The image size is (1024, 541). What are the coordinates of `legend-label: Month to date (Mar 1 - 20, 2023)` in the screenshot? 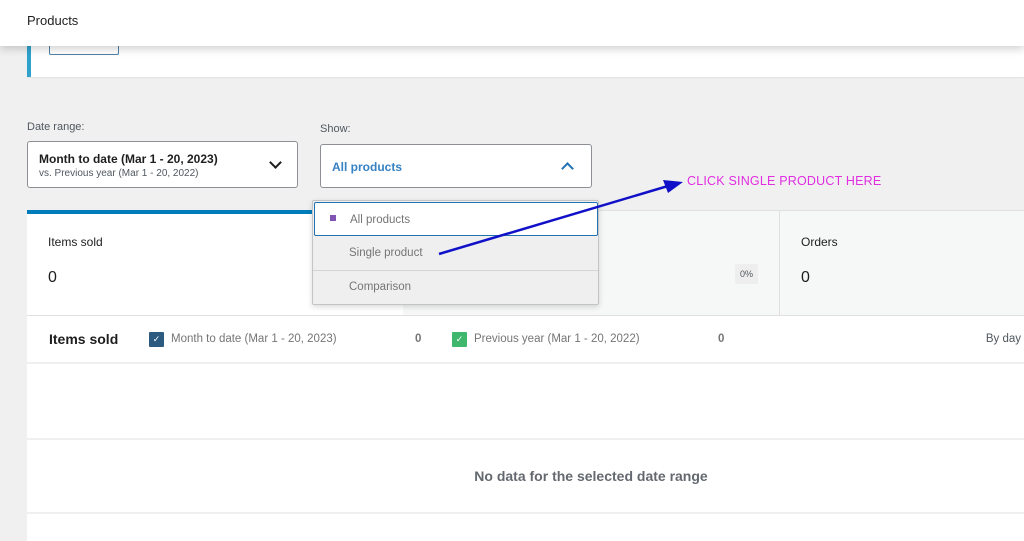 It's located at (254, 339).